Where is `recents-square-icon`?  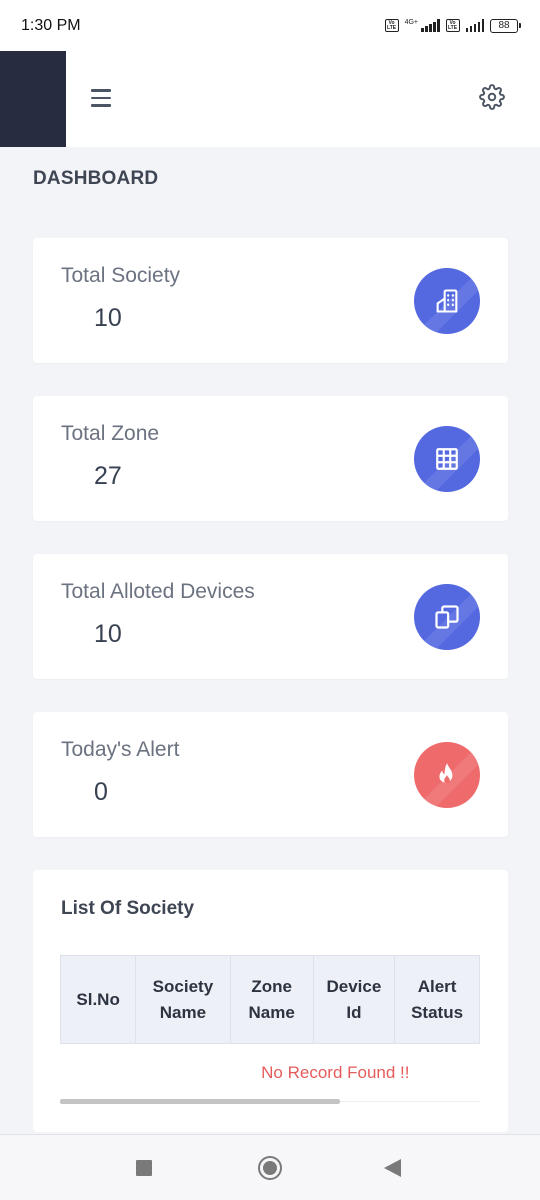
recents-square-icon is located at coordinates (144, 1168).